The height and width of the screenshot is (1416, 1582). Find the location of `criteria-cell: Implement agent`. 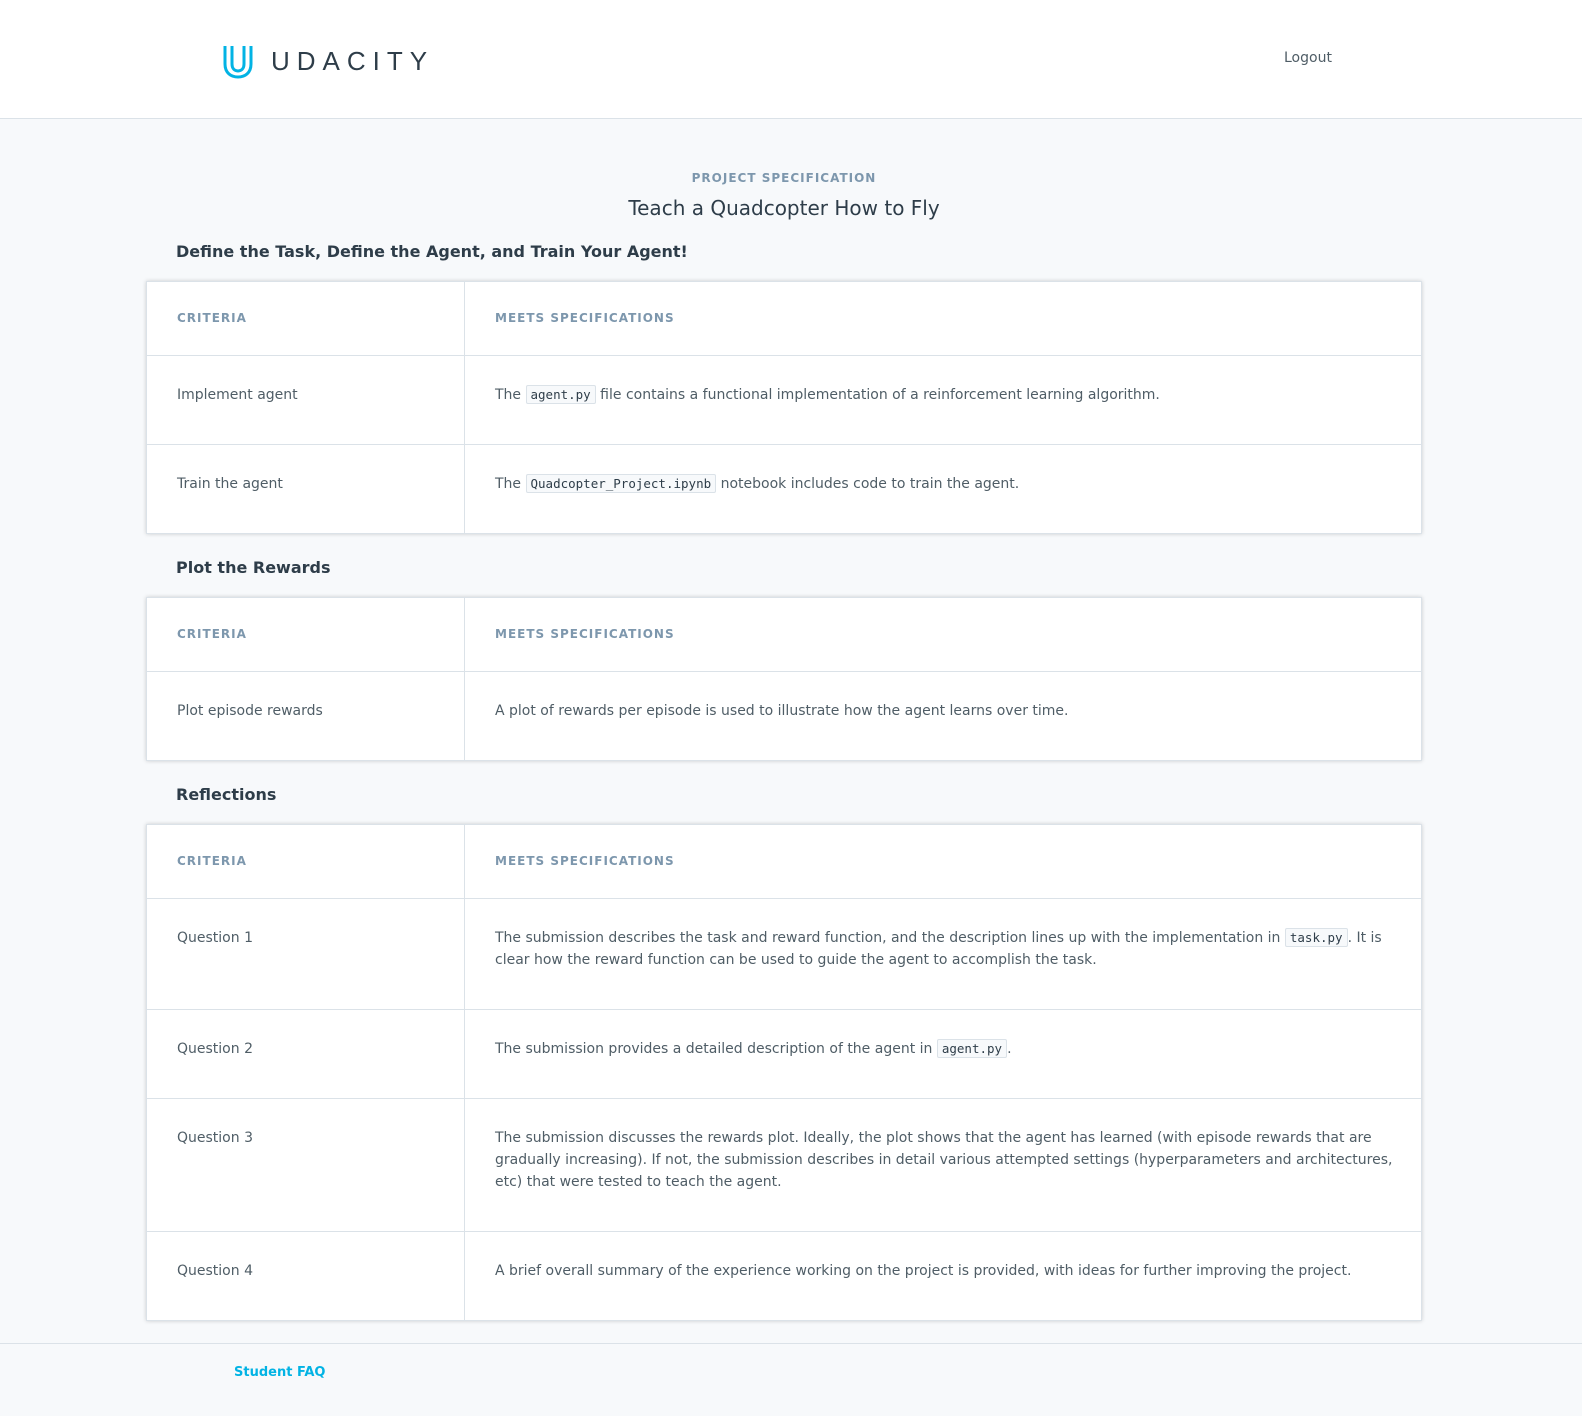

criteria-cell: Implement agent is located at coordinates (306, 400).